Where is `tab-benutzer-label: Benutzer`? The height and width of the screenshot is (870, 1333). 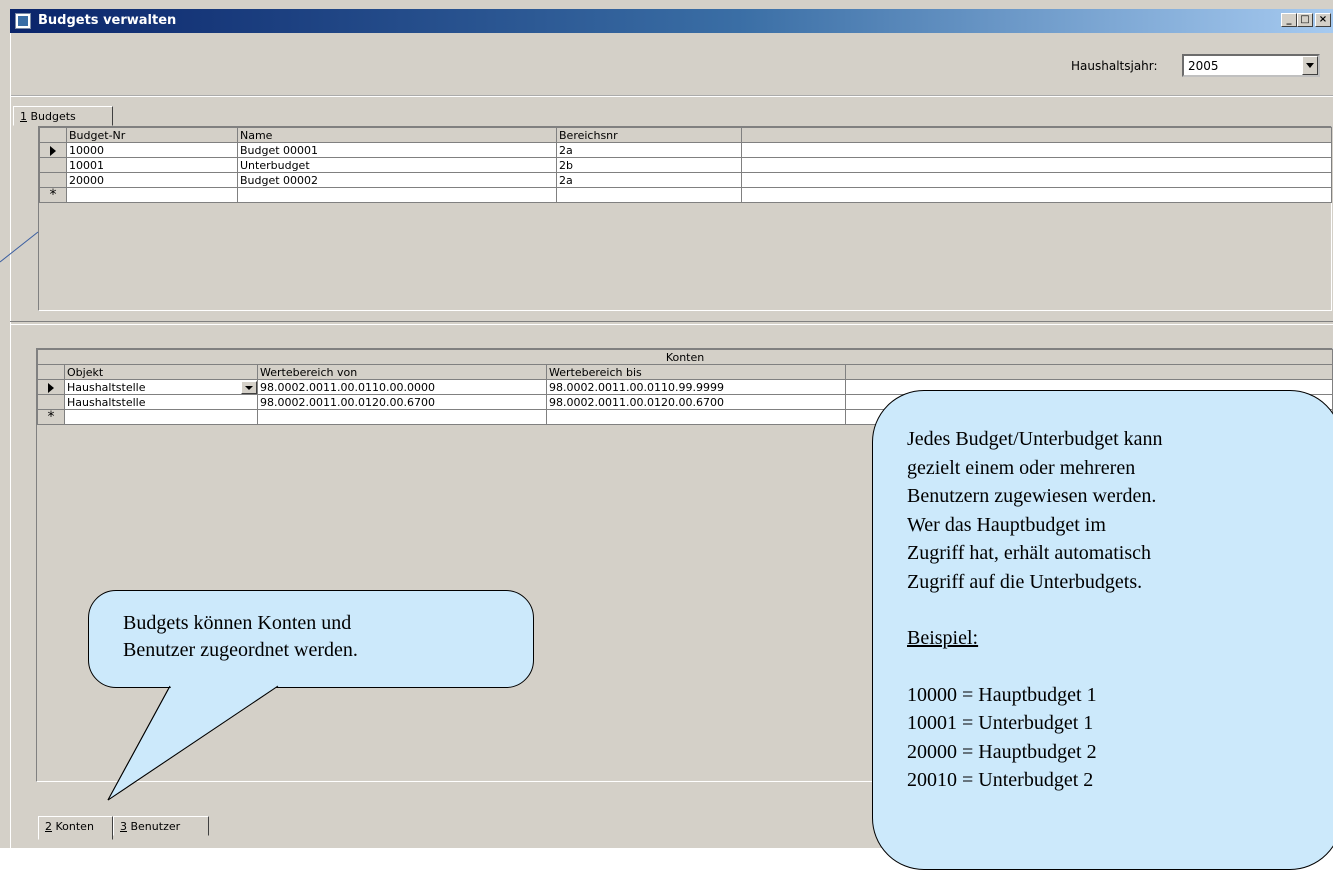
tab-benutzer-label: Benutzer is located at coordinates (154, 826).